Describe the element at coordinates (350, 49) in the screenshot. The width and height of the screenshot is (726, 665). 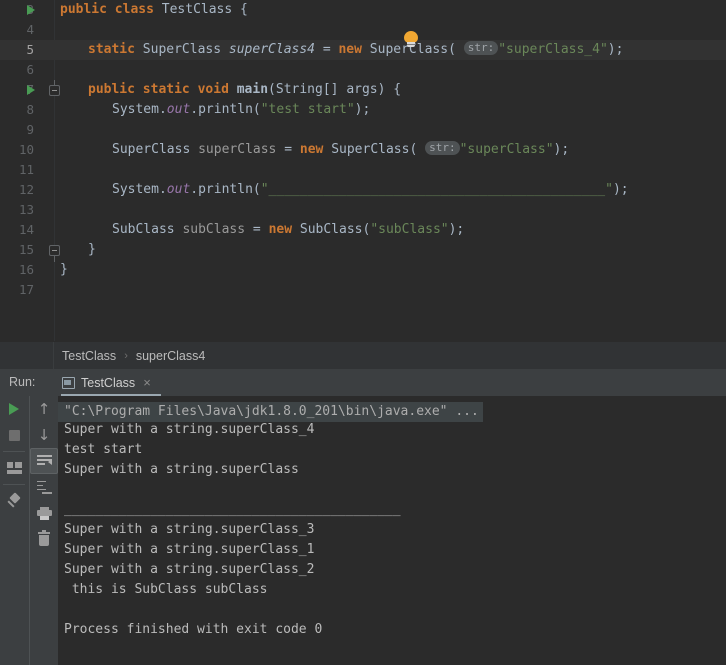
I see `keyword-new: new` at that location.